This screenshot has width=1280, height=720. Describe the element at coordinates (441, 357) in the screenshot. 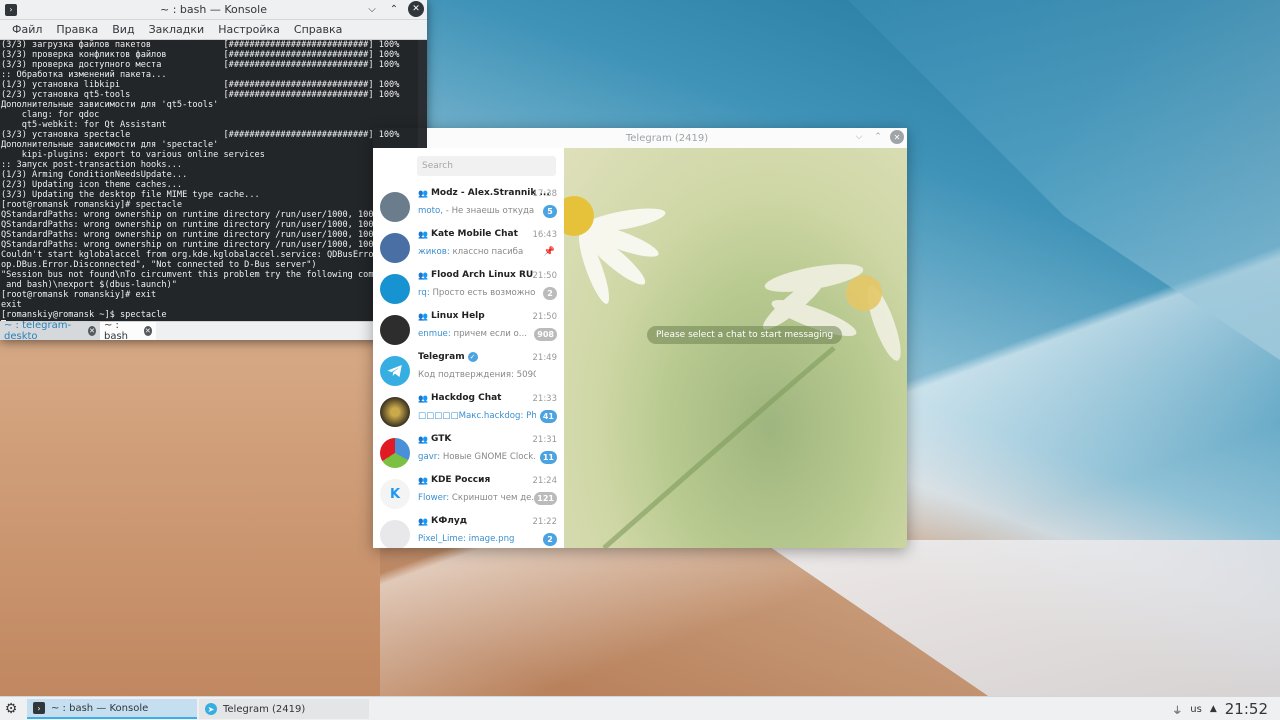

I see `chat-name: Telegram` at that location.